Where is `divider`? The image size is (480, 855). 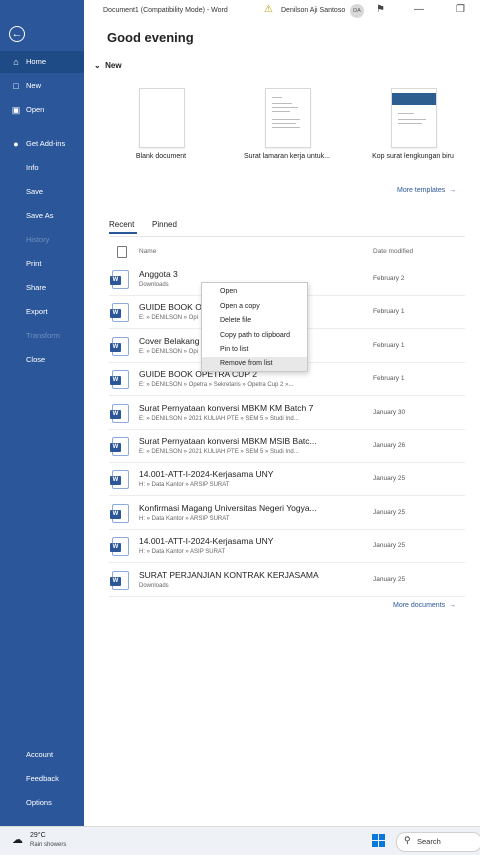 divider is located at coordinates (287, 236).